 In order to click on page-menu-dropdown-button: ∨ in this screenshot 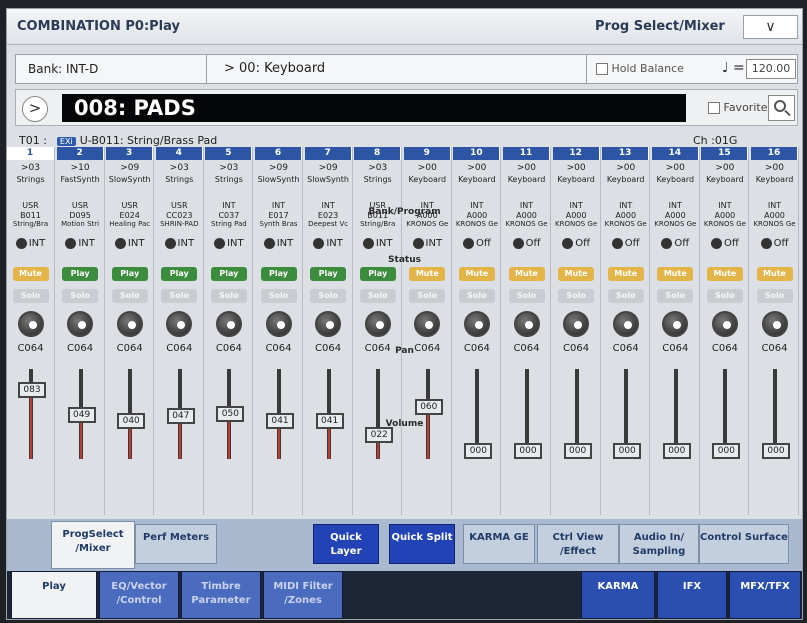, I will do `click(770, 27)`.